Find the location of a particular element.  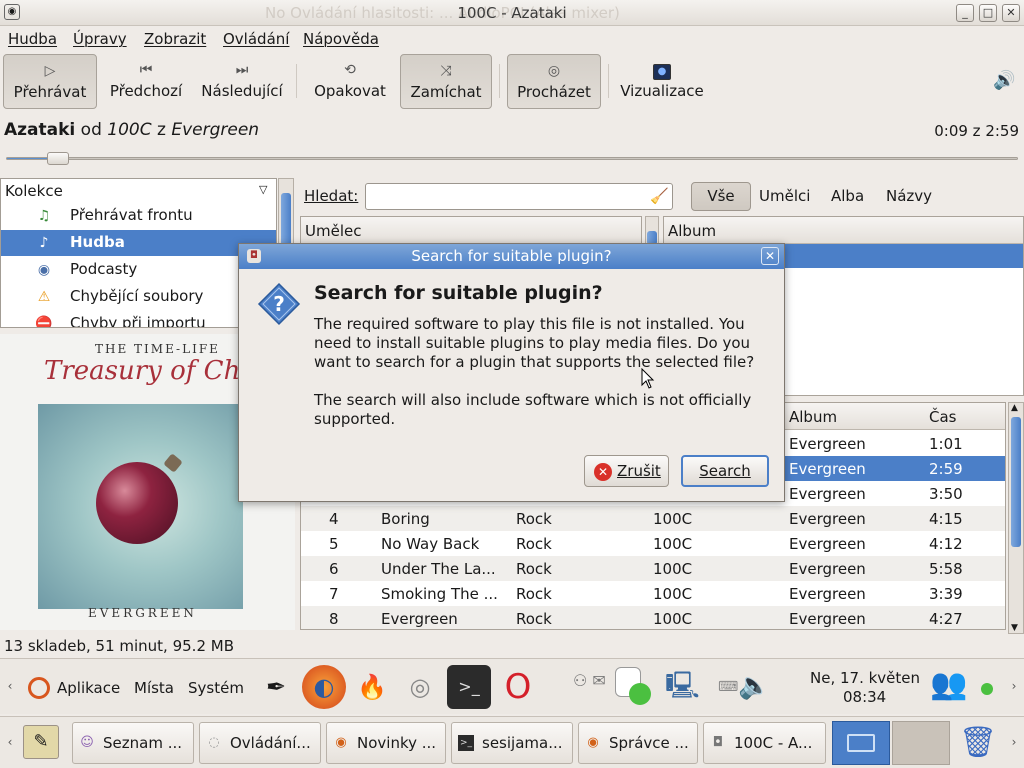

trash-icon: 🗑 is located at coordinates (978, 743).